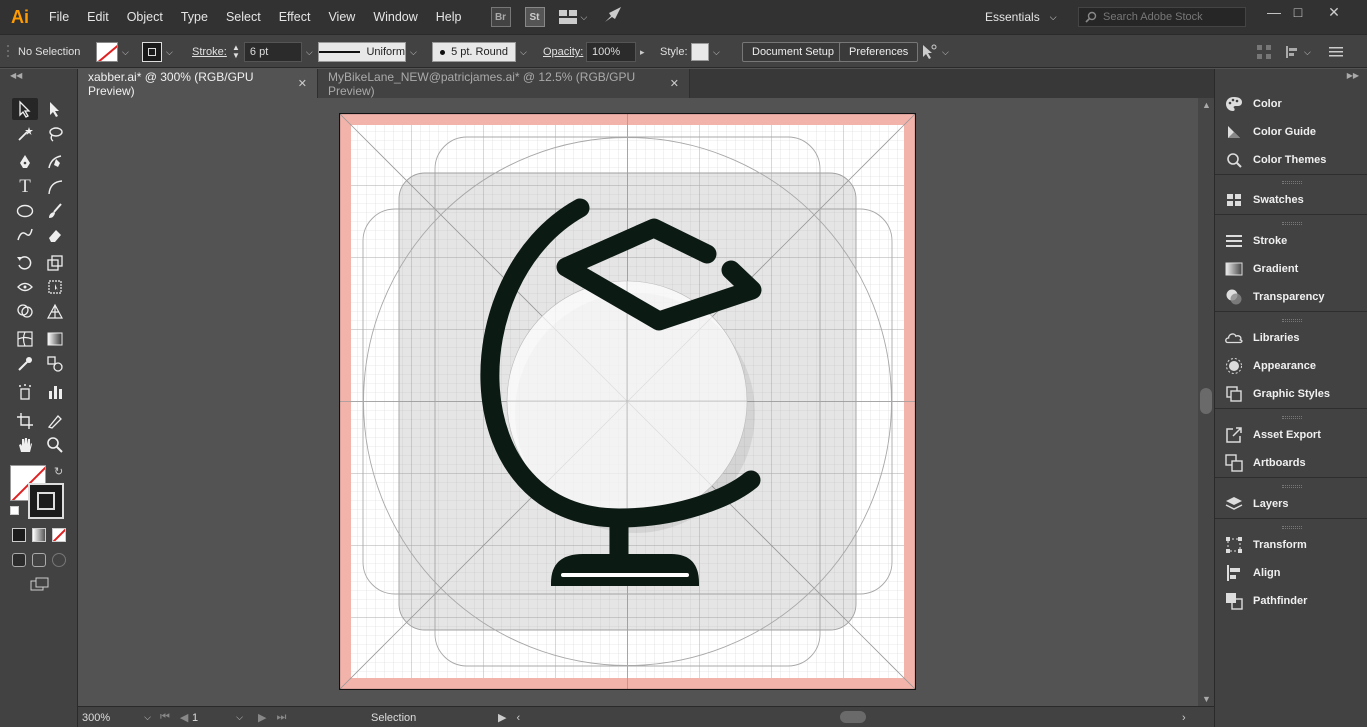 The height and width of the screenshot is (727, 1367). I want to click on curvature-tool-icon, so click(55, 162).